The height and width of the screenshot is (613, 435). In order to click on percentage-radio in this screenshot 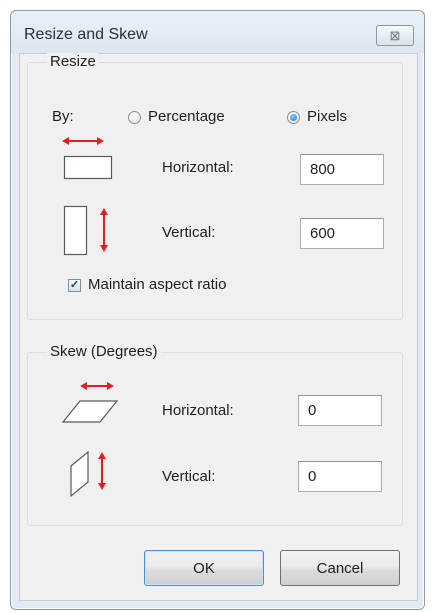, I will do `click(134, 117)`.